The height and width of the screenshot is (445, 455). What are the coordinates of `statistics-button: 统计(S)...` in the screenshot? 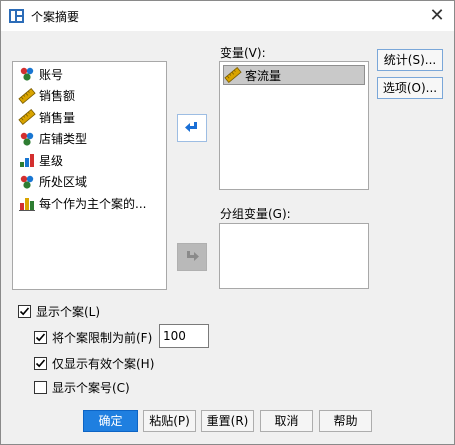 It's located at (410, 60).